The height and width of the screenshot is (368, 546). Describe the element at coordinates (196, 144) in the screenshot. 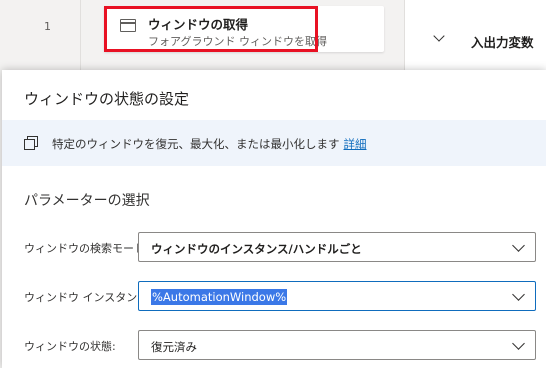

I see `info-description: 特定のウィンドウを復元、最大化、または最小化します` at that location.